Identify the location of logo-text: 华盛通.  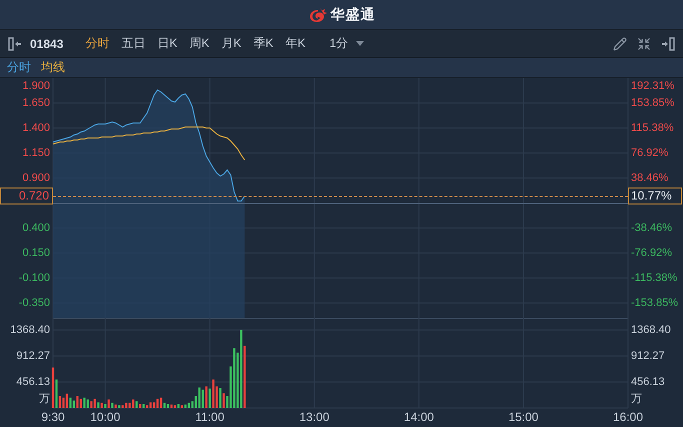
(353, 15).